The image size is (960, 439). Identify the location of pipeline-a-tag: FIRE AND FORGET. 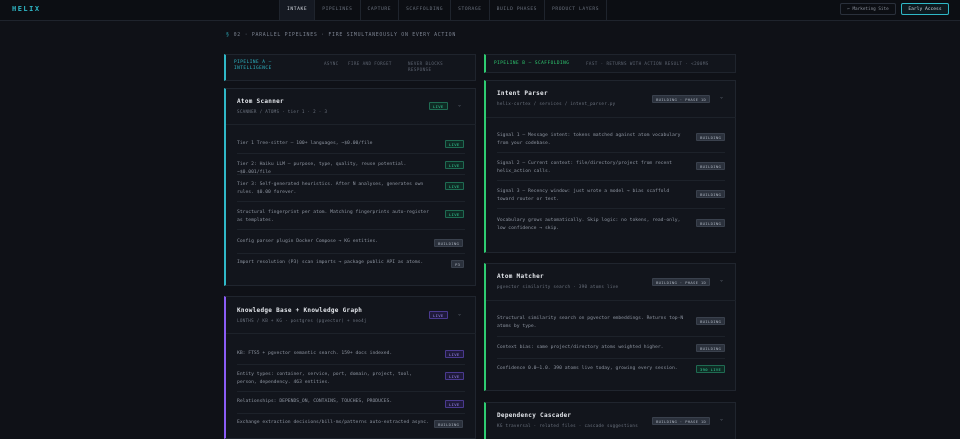
(370, 63).